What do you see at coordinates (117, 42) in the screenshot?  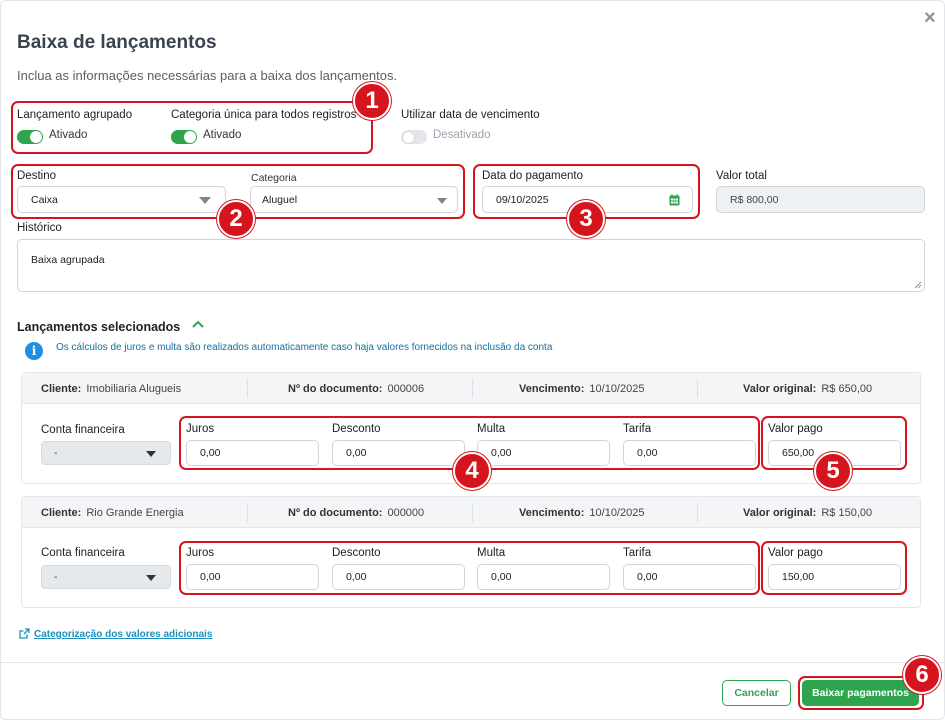 I see `modal-title: Baixa de lançamentos` at bounding box center [117, 42].